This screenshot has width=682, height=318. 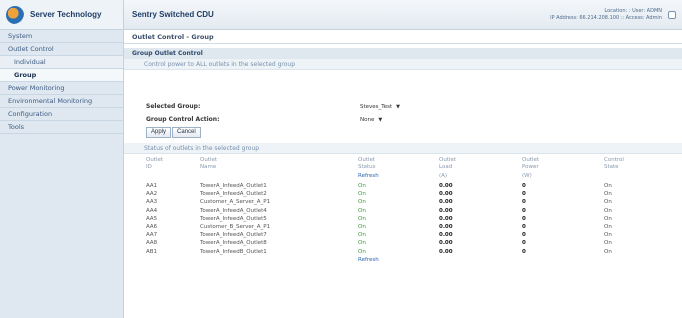 I want to click on outlet-id: AA4, so click(x=152, y=210).